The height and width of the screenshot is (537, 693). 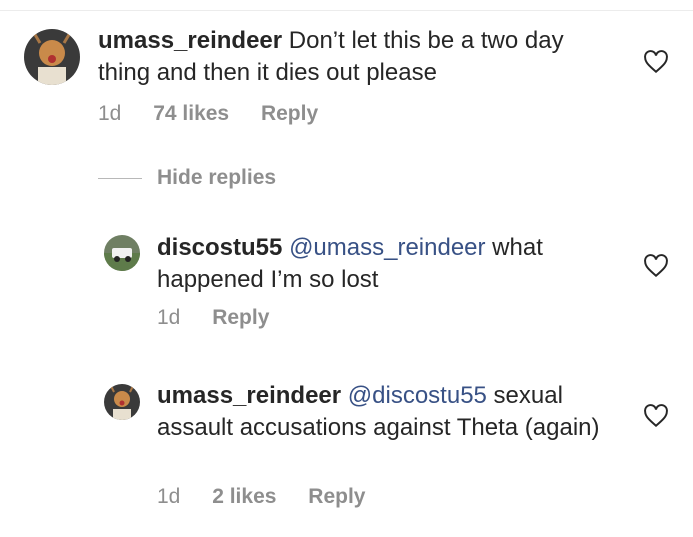 What do you see at coordinates (417, 395) in the screenshot?
I see `reply-mention: @discostu55` at bounding box center [417, 395].